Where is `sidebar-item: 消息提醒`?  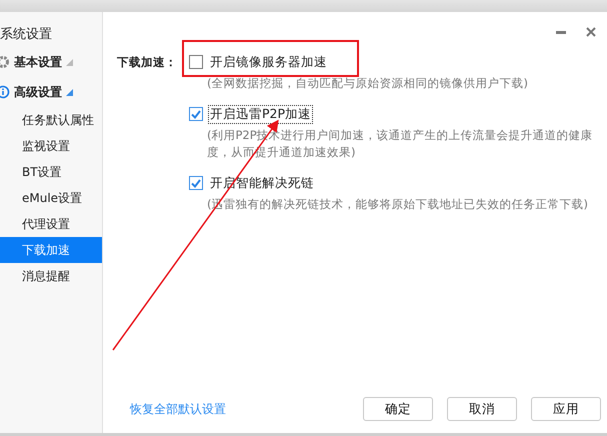
sidebar-item: 消息提醒 is located at coordinates (51, 276).